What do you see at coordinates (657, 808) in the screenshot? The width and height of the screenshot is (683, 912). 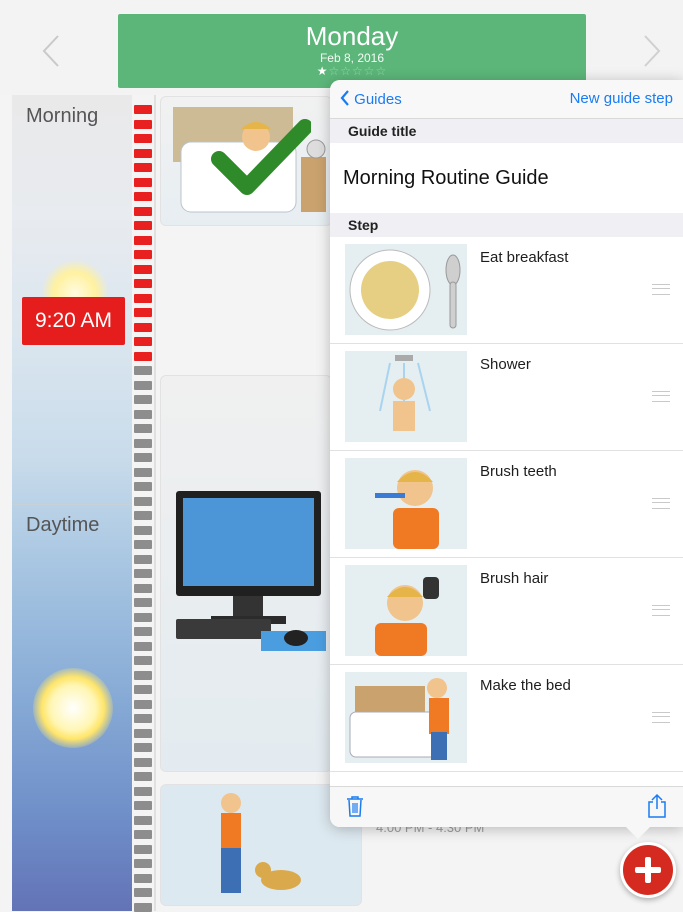 I see `share-guide-button` at bounding box center [657, 808].